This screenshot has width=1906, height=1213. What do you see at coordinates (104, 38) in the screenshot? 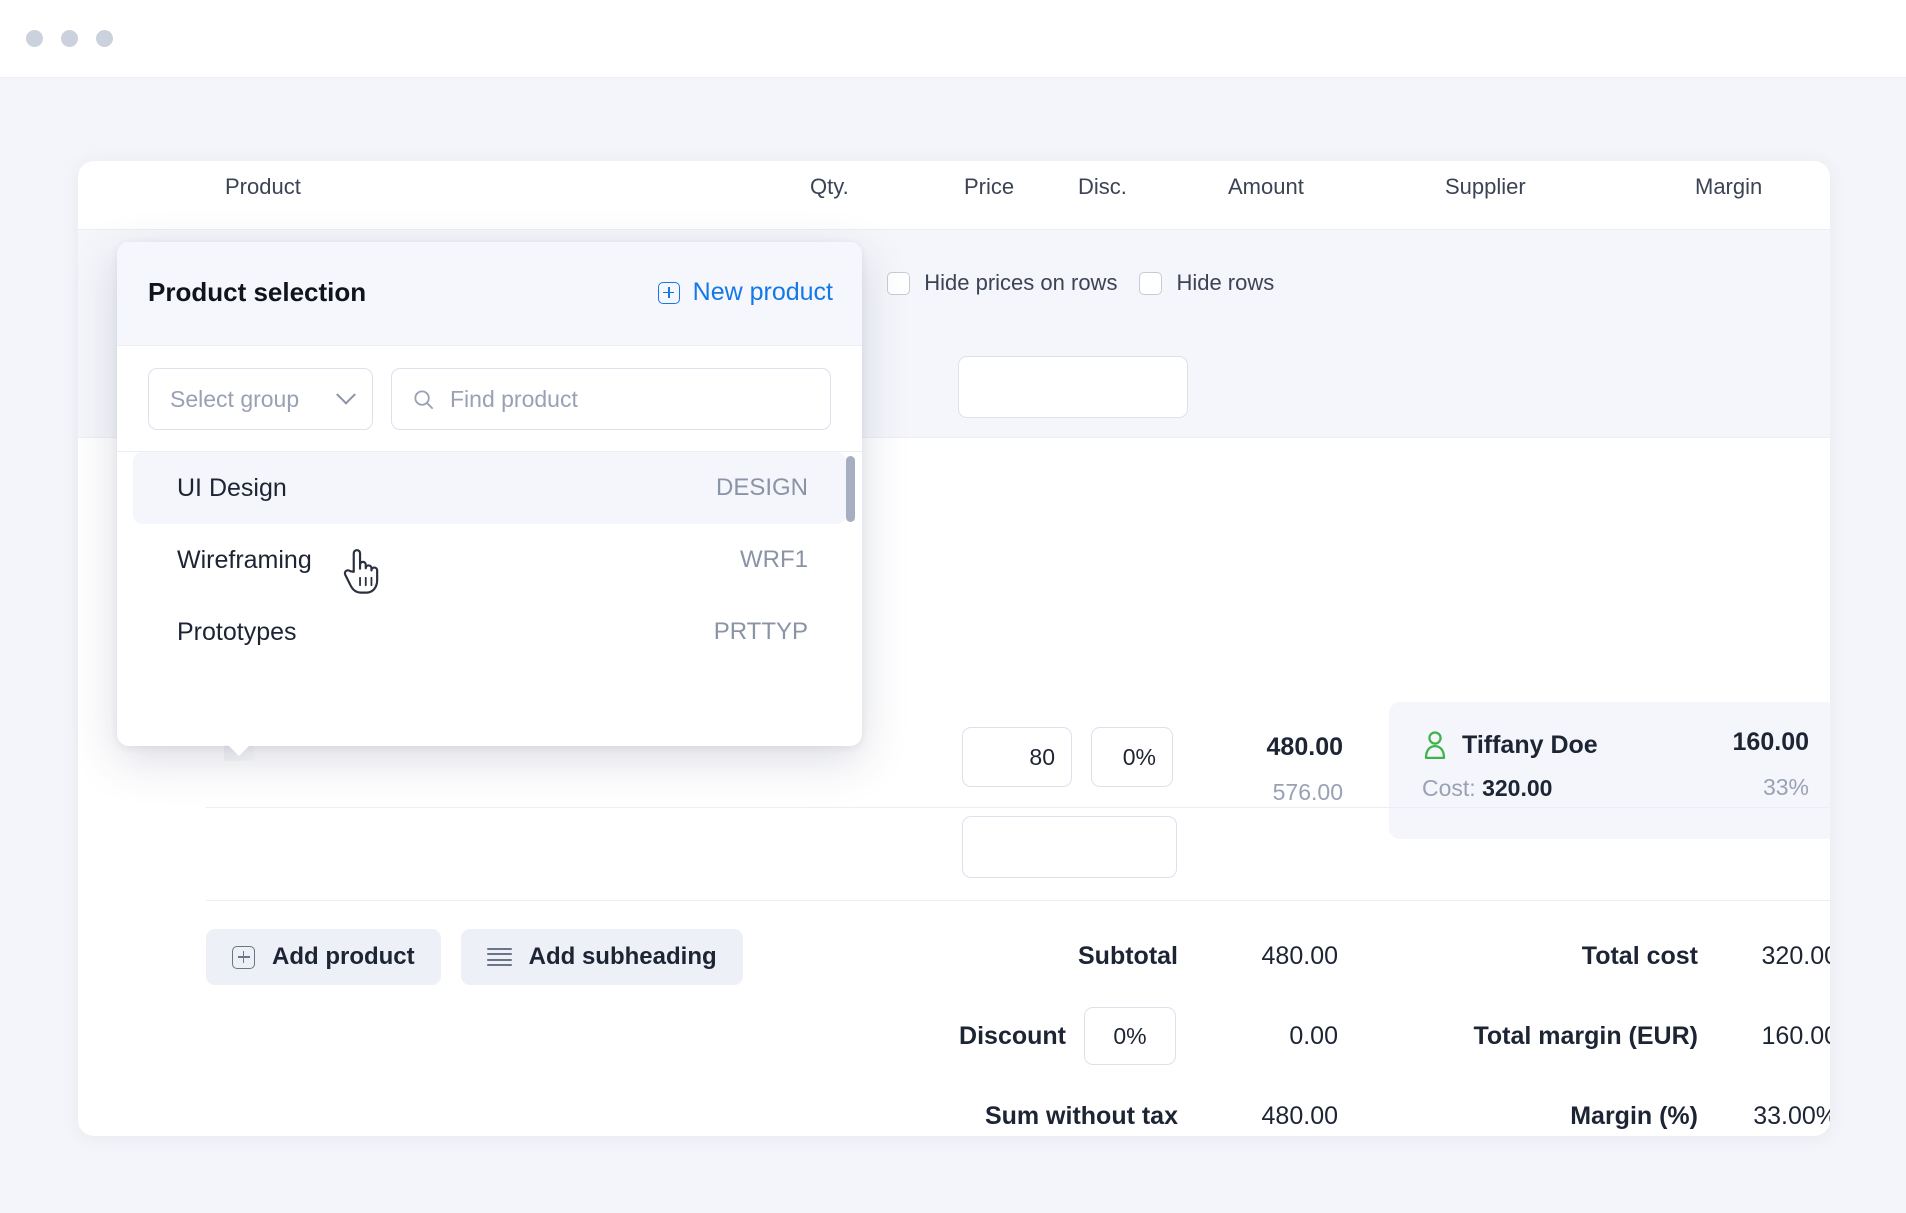
I see `window-dot-maximize` at bounding box center [104, 38].